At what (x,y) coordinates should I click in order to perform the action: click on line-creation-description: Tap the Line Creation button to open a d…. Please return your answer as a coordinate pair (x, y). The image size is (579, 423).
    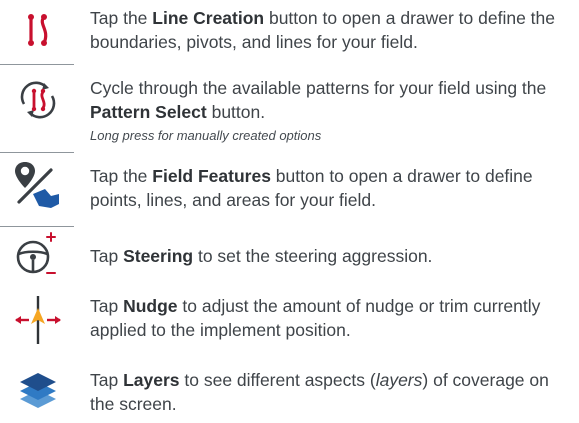
    Looking at the image, I should click on (332, 30).